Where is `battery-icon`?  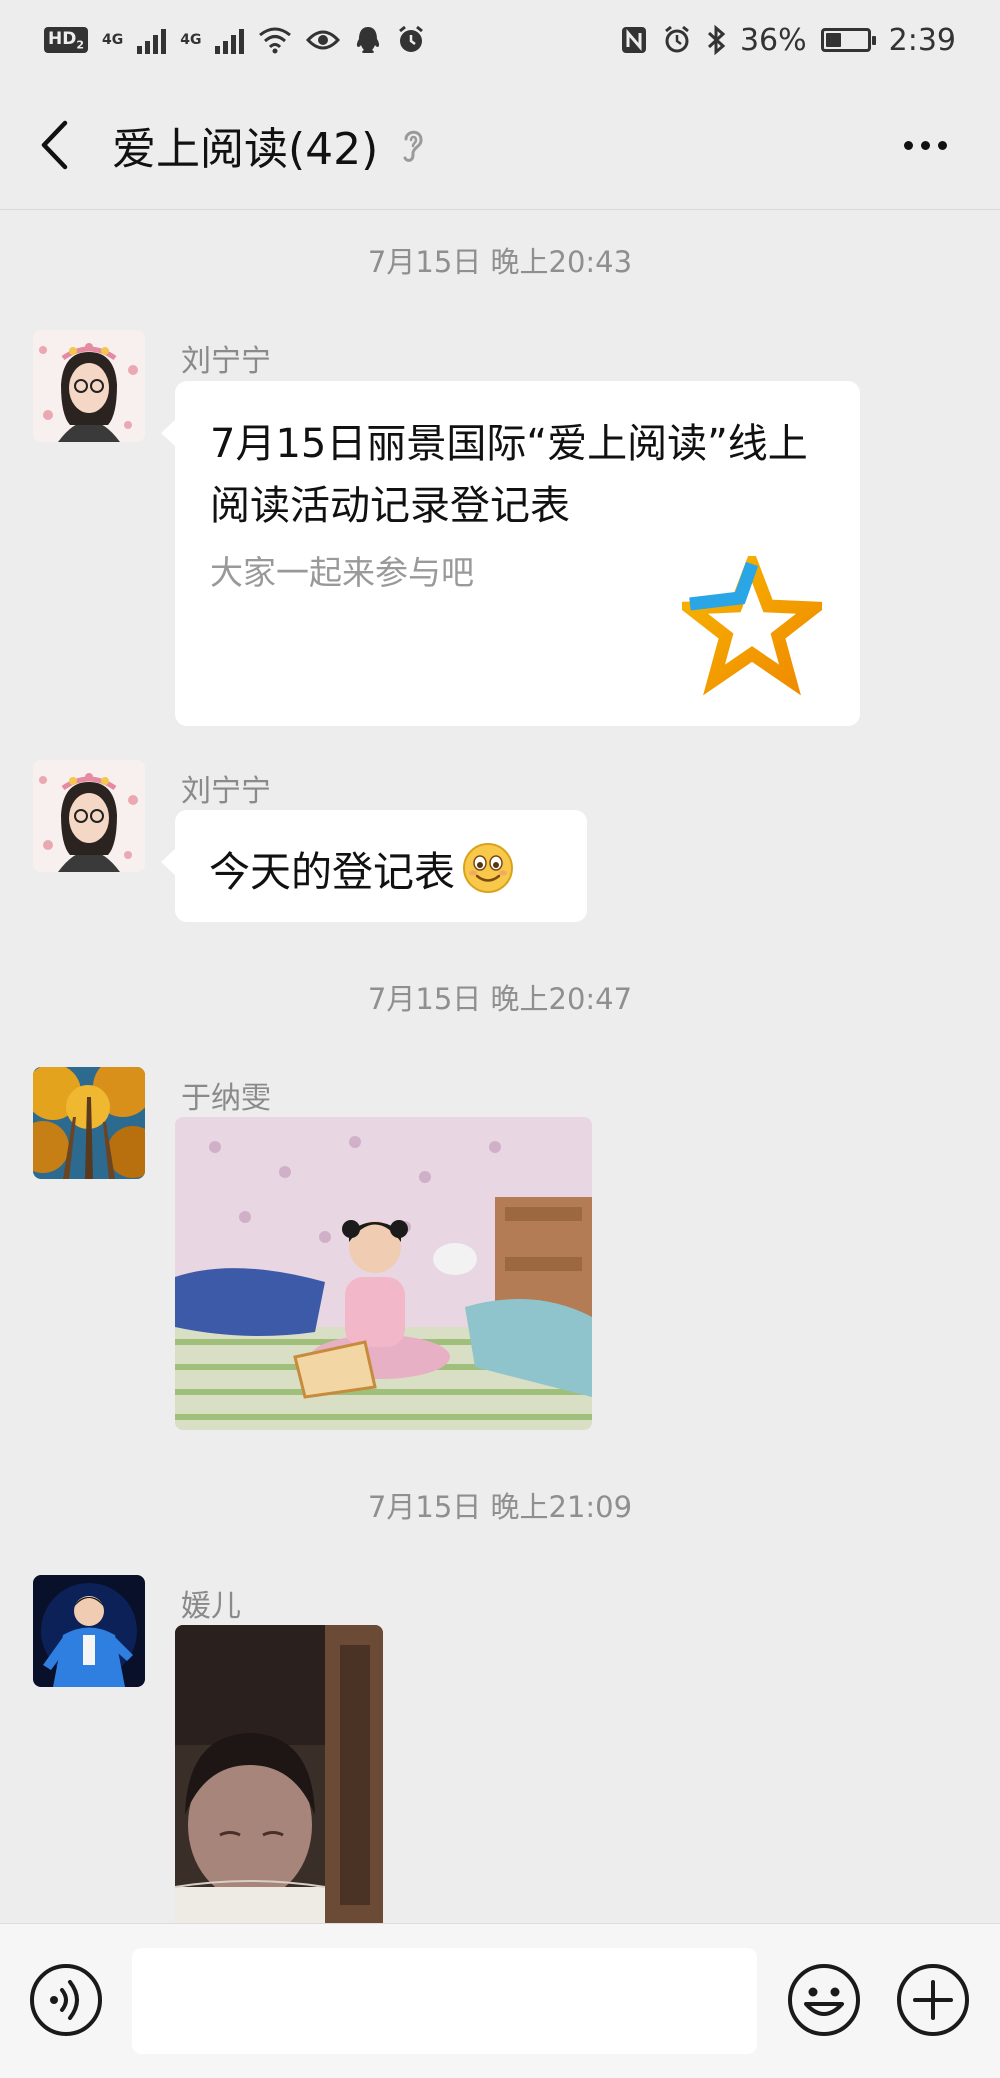 battery-icon is located at coordinates (848, 40).